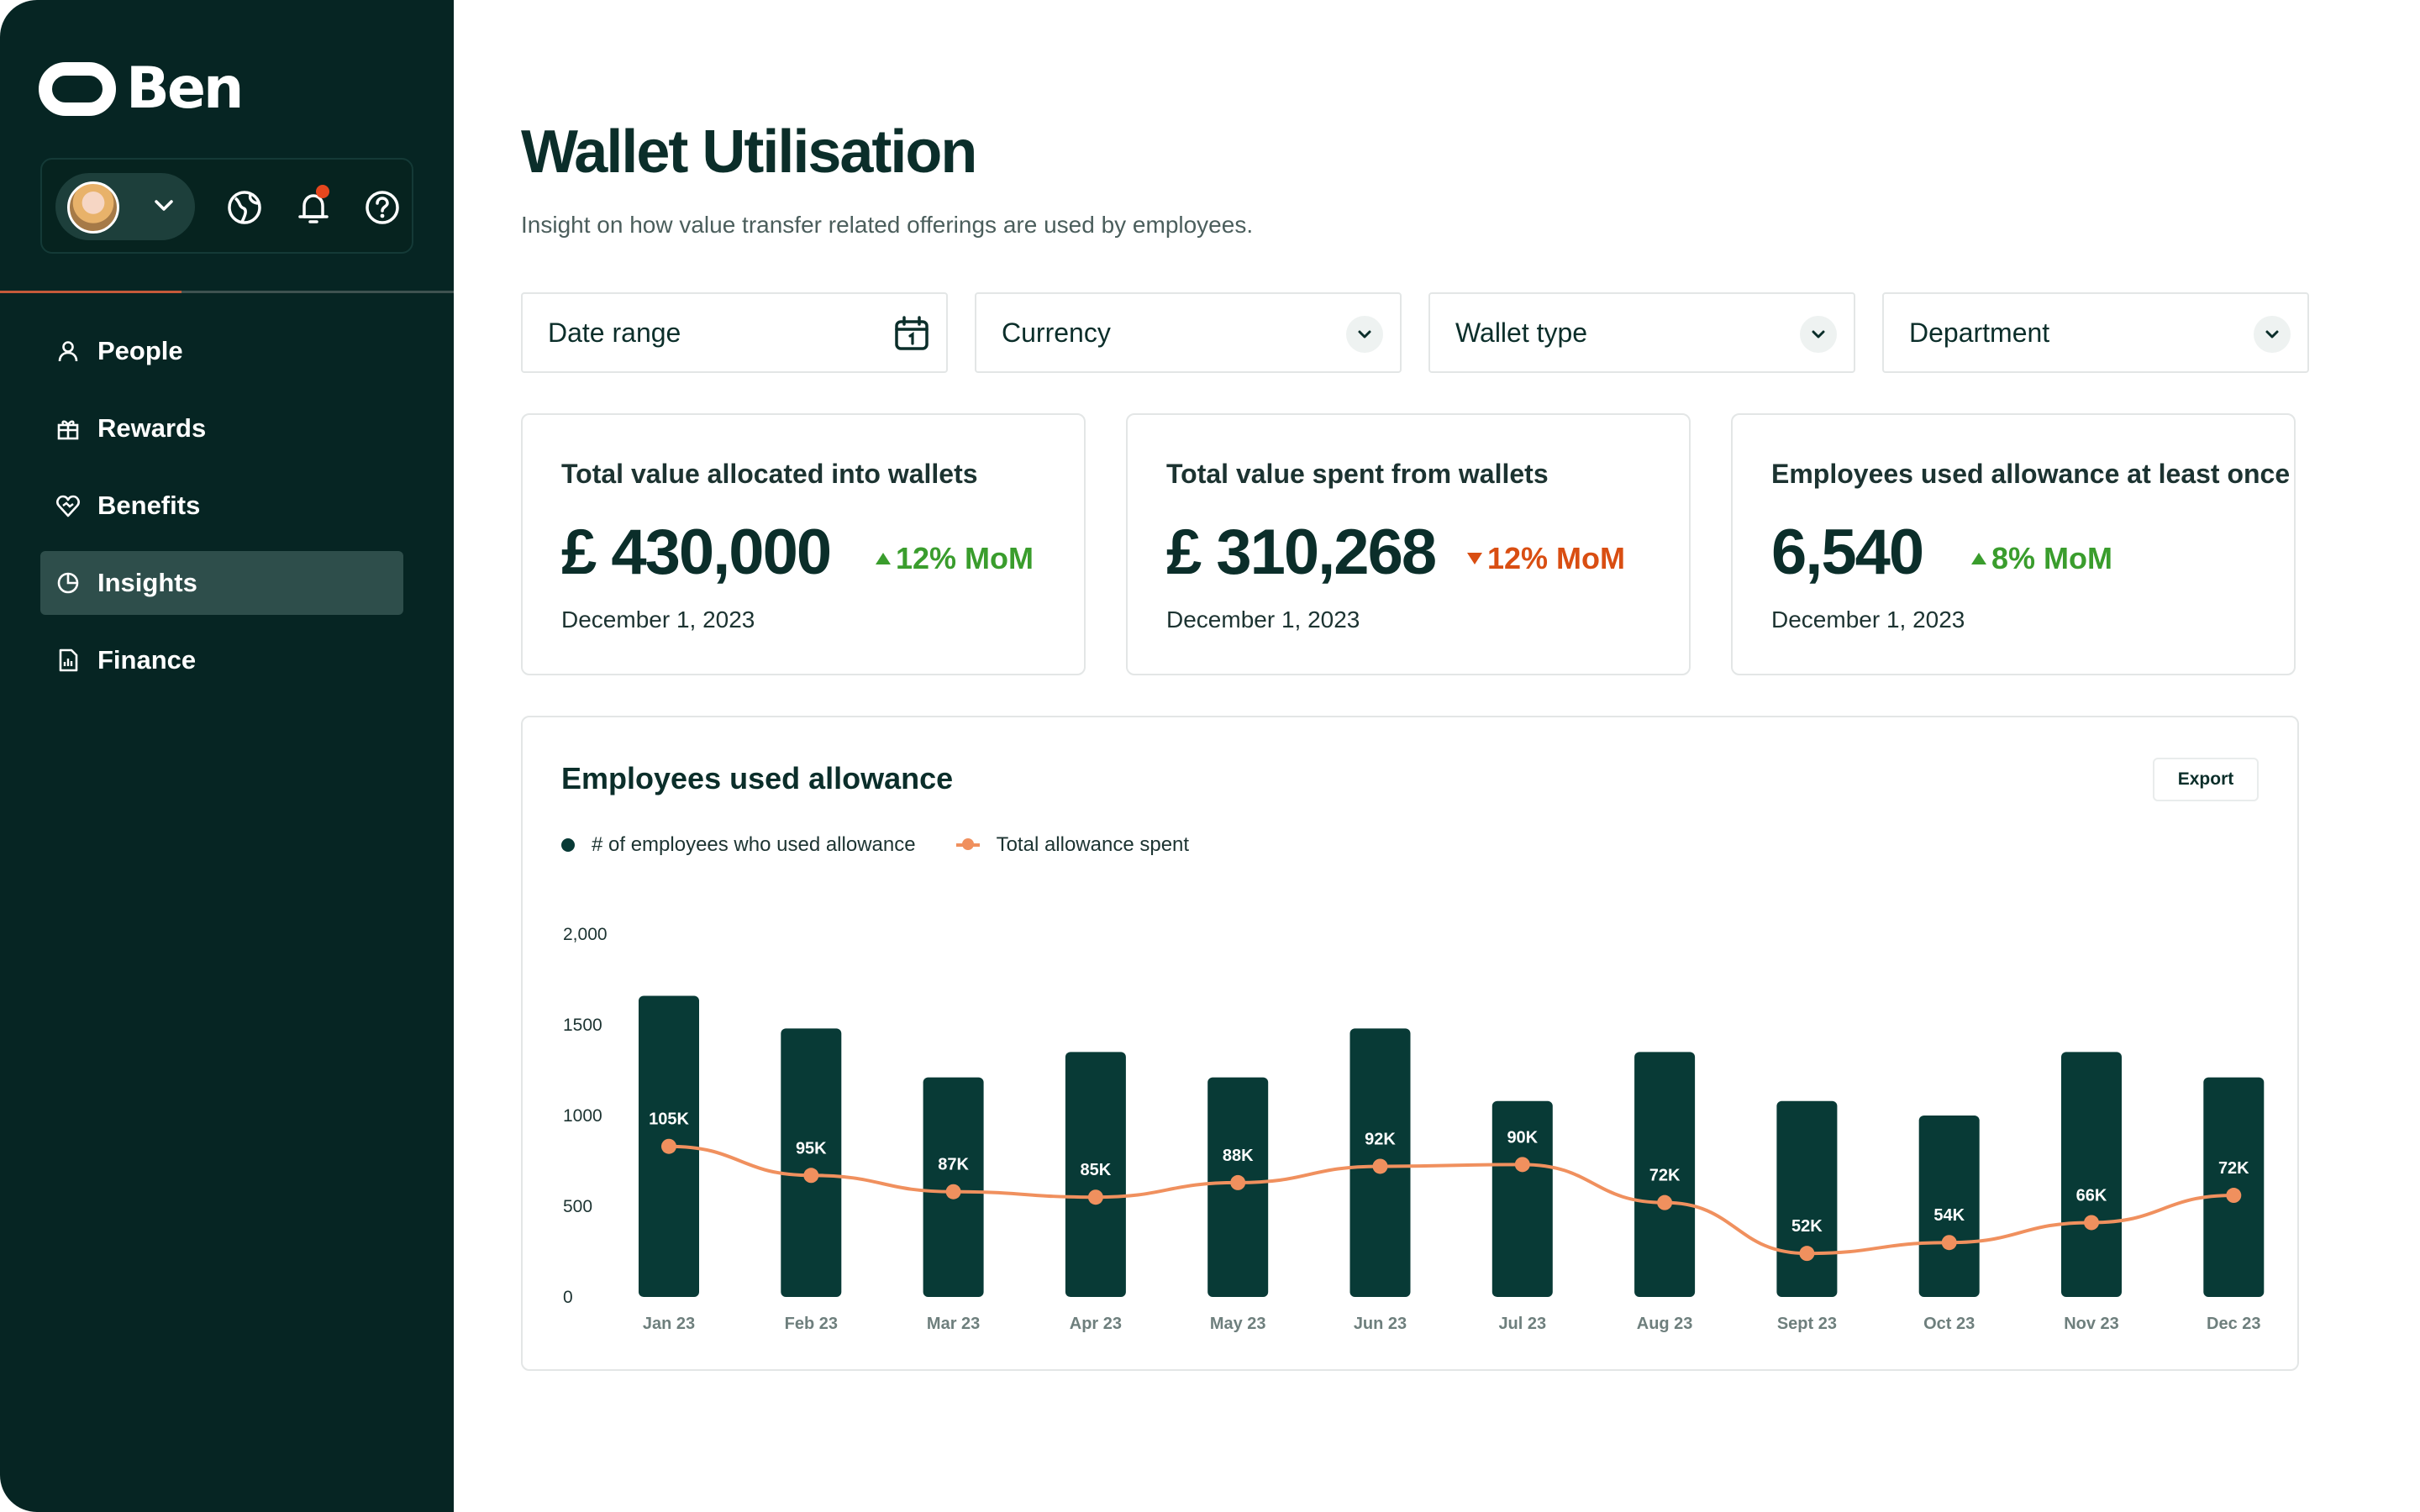 The height and width of the screenshot is (1512, 2420). What do you see at coordinates (1949, 1215) in the screenshot?
I see `data-label: 54K` at bounding box center [1949, 1215].